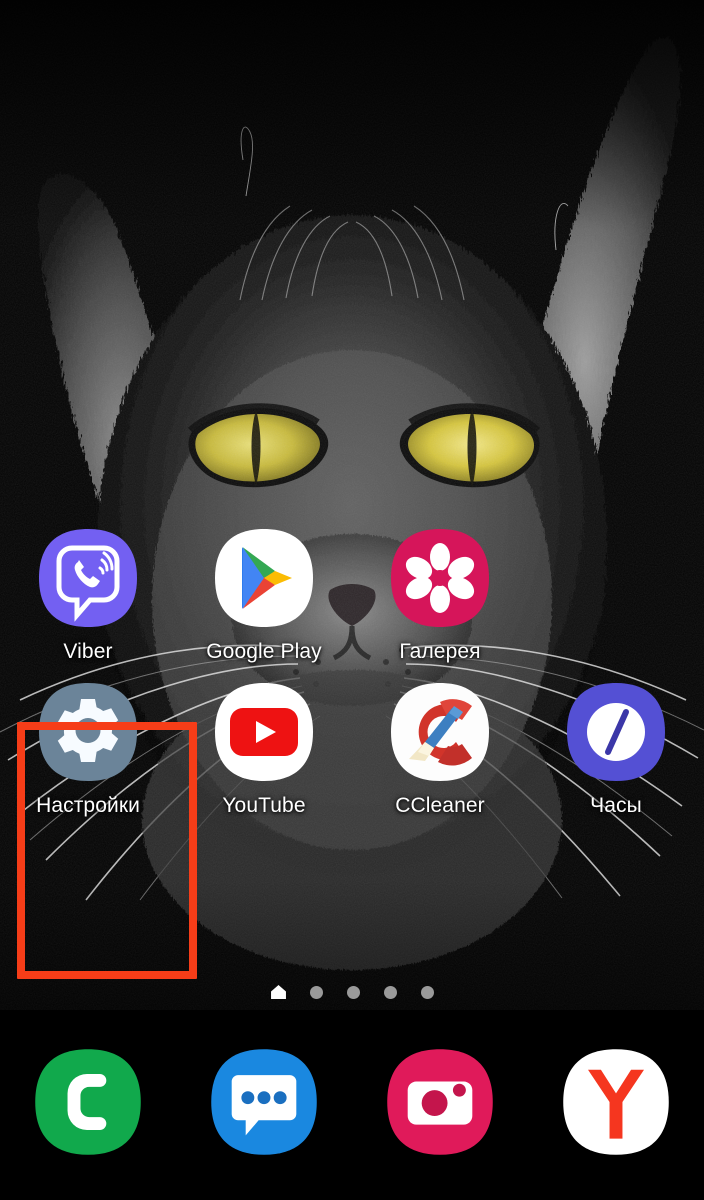  What do you see at coordinates (88, 651) in the screenshot?
I see `app-label: Viber` at bounding box center [88, 651].